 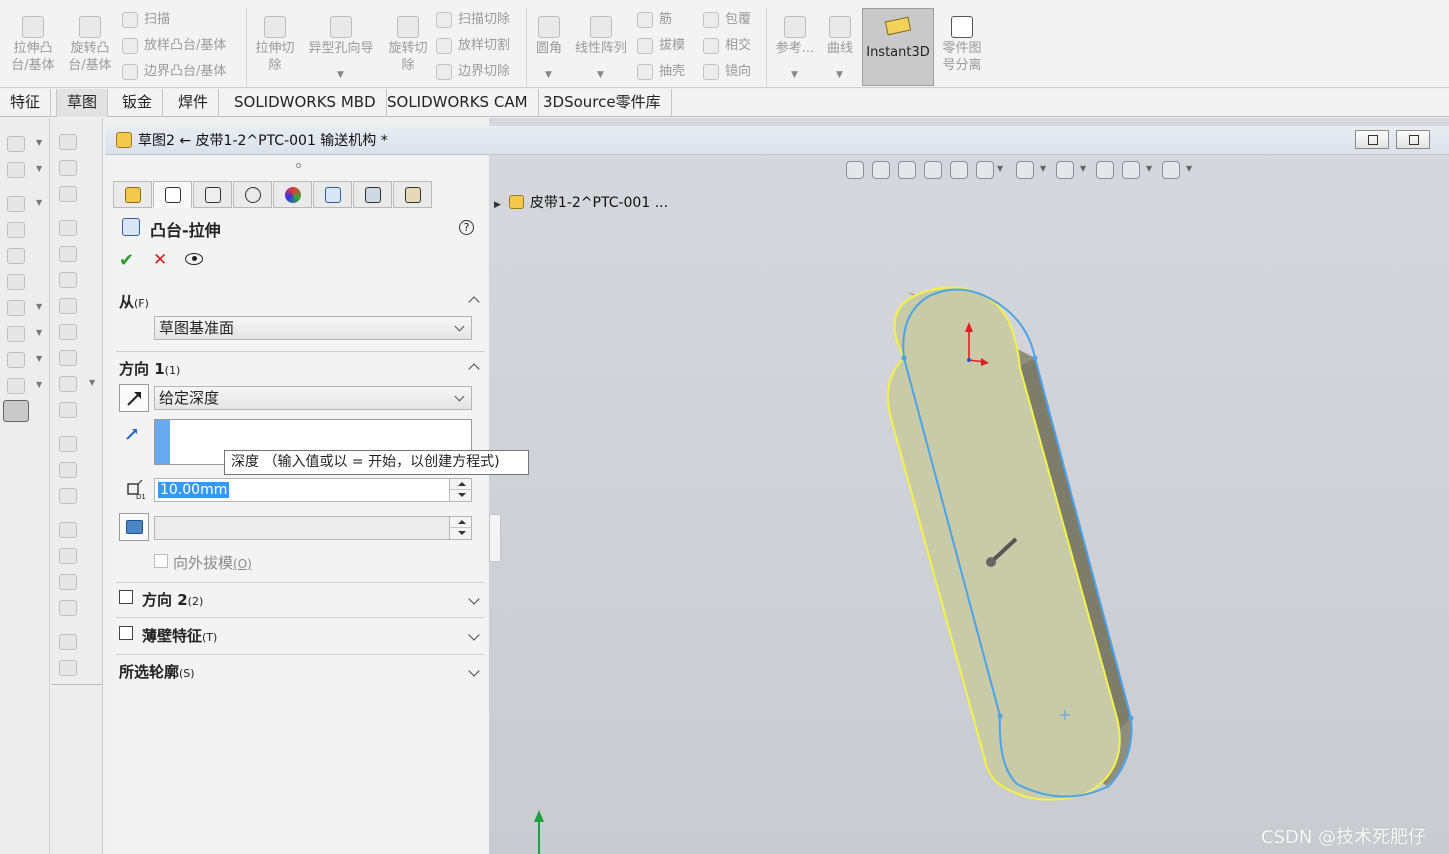 I want to click on extruded-cut-button: 拉伸切 除, so click(x=275, y=43).